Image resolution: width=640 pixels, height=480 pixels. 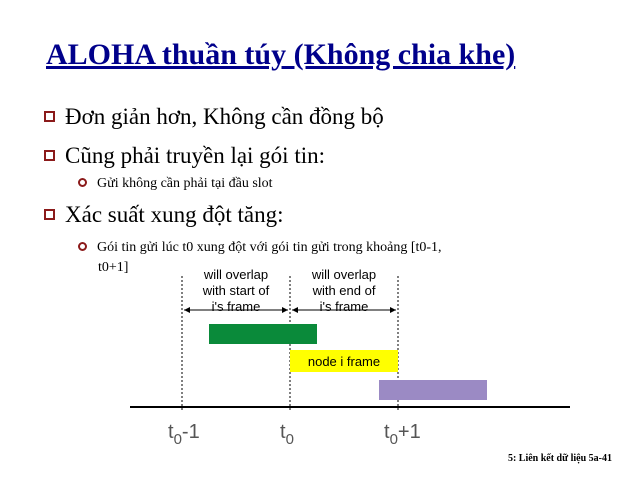 I want to click on arrow-right-head-start, so click(x=295, y=310).